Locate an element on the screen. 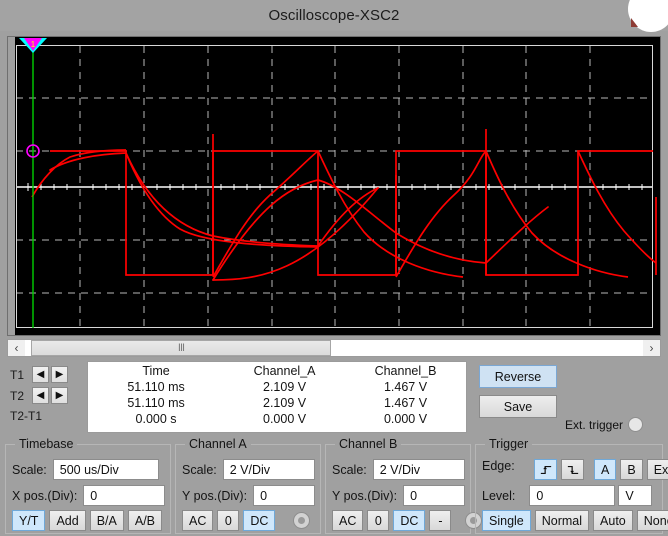 The image size is (668, 536). cursor-controls: T1 ◀ ▶ T2 ◀ ▶ T2-T1 is located at coordinates (47, 399).